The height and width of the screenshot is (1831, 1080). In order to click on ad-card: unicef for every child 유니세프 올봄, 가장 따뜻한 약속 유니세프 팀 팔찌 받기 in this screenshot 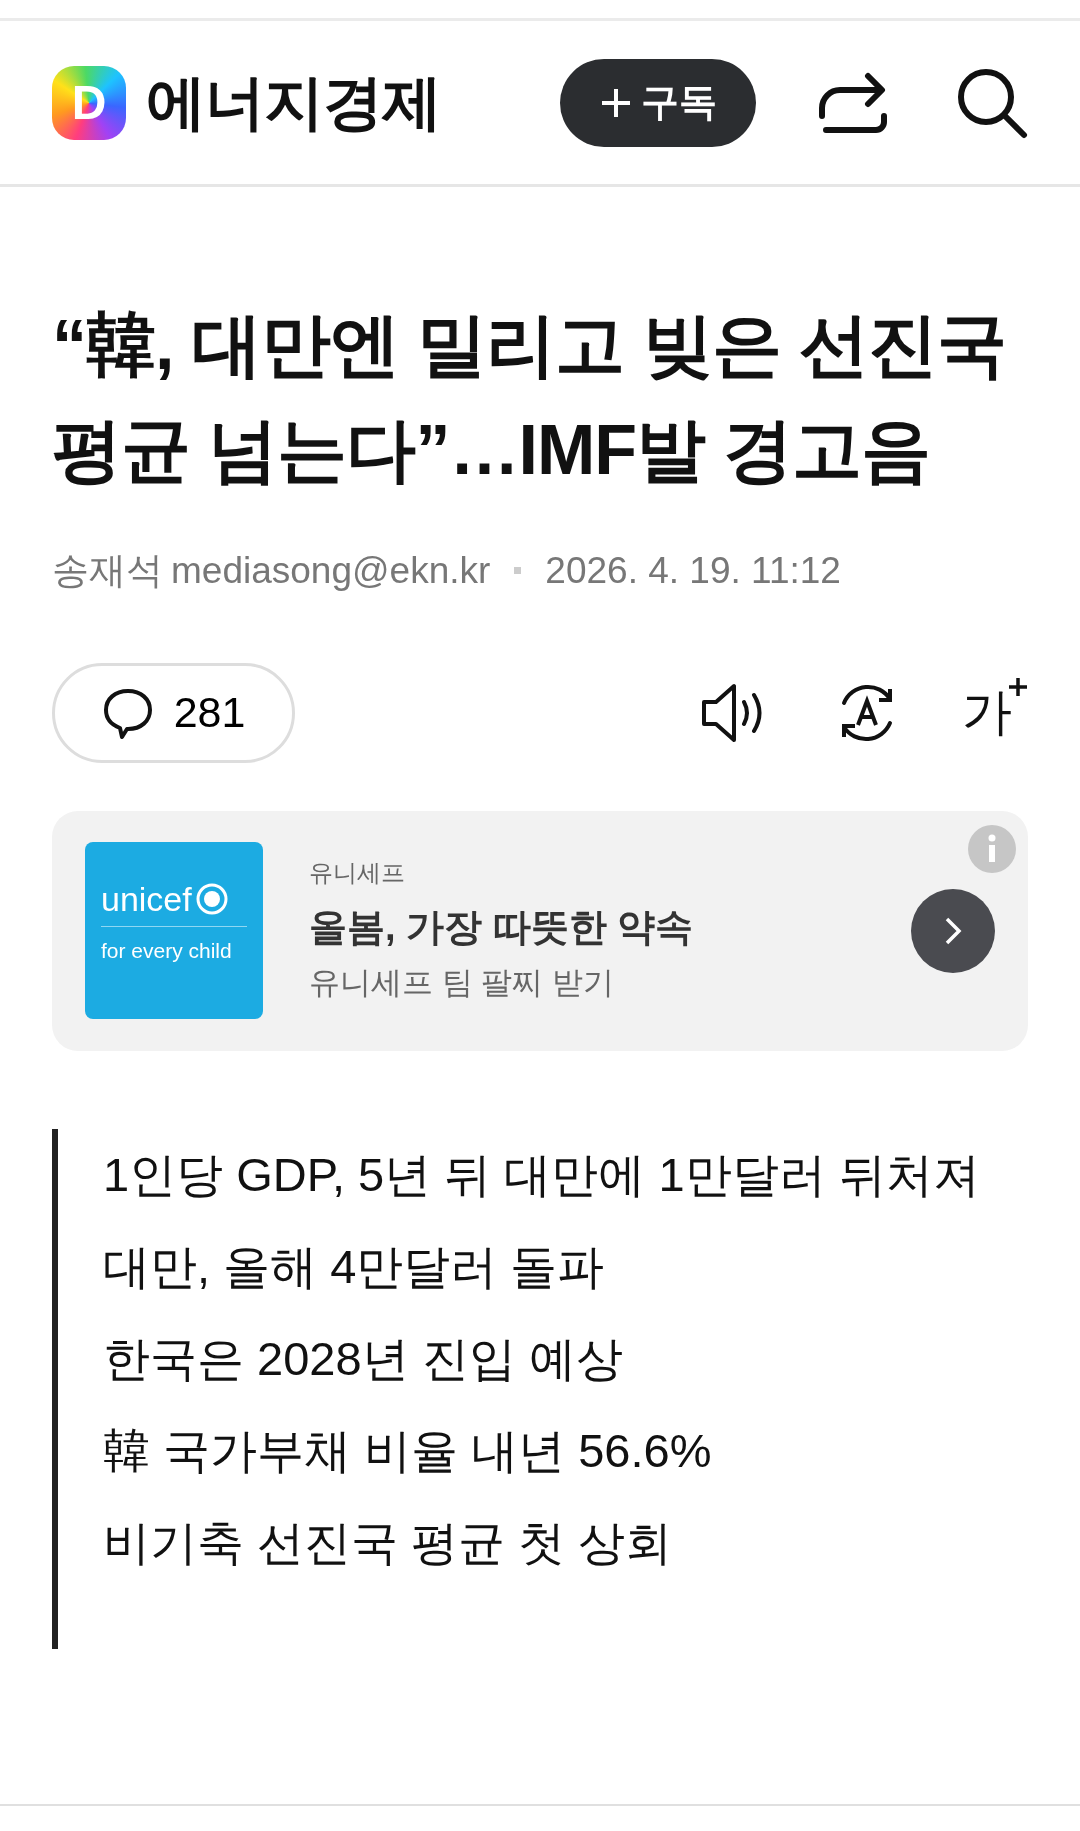, I will do `click(540, 930)`.